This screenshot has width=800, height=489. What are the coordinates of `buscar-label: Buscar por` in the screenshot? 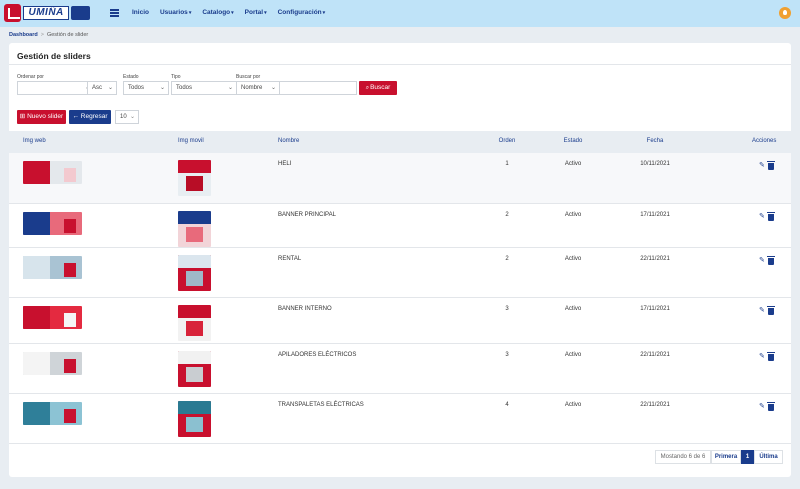 It's located at (248, 77).